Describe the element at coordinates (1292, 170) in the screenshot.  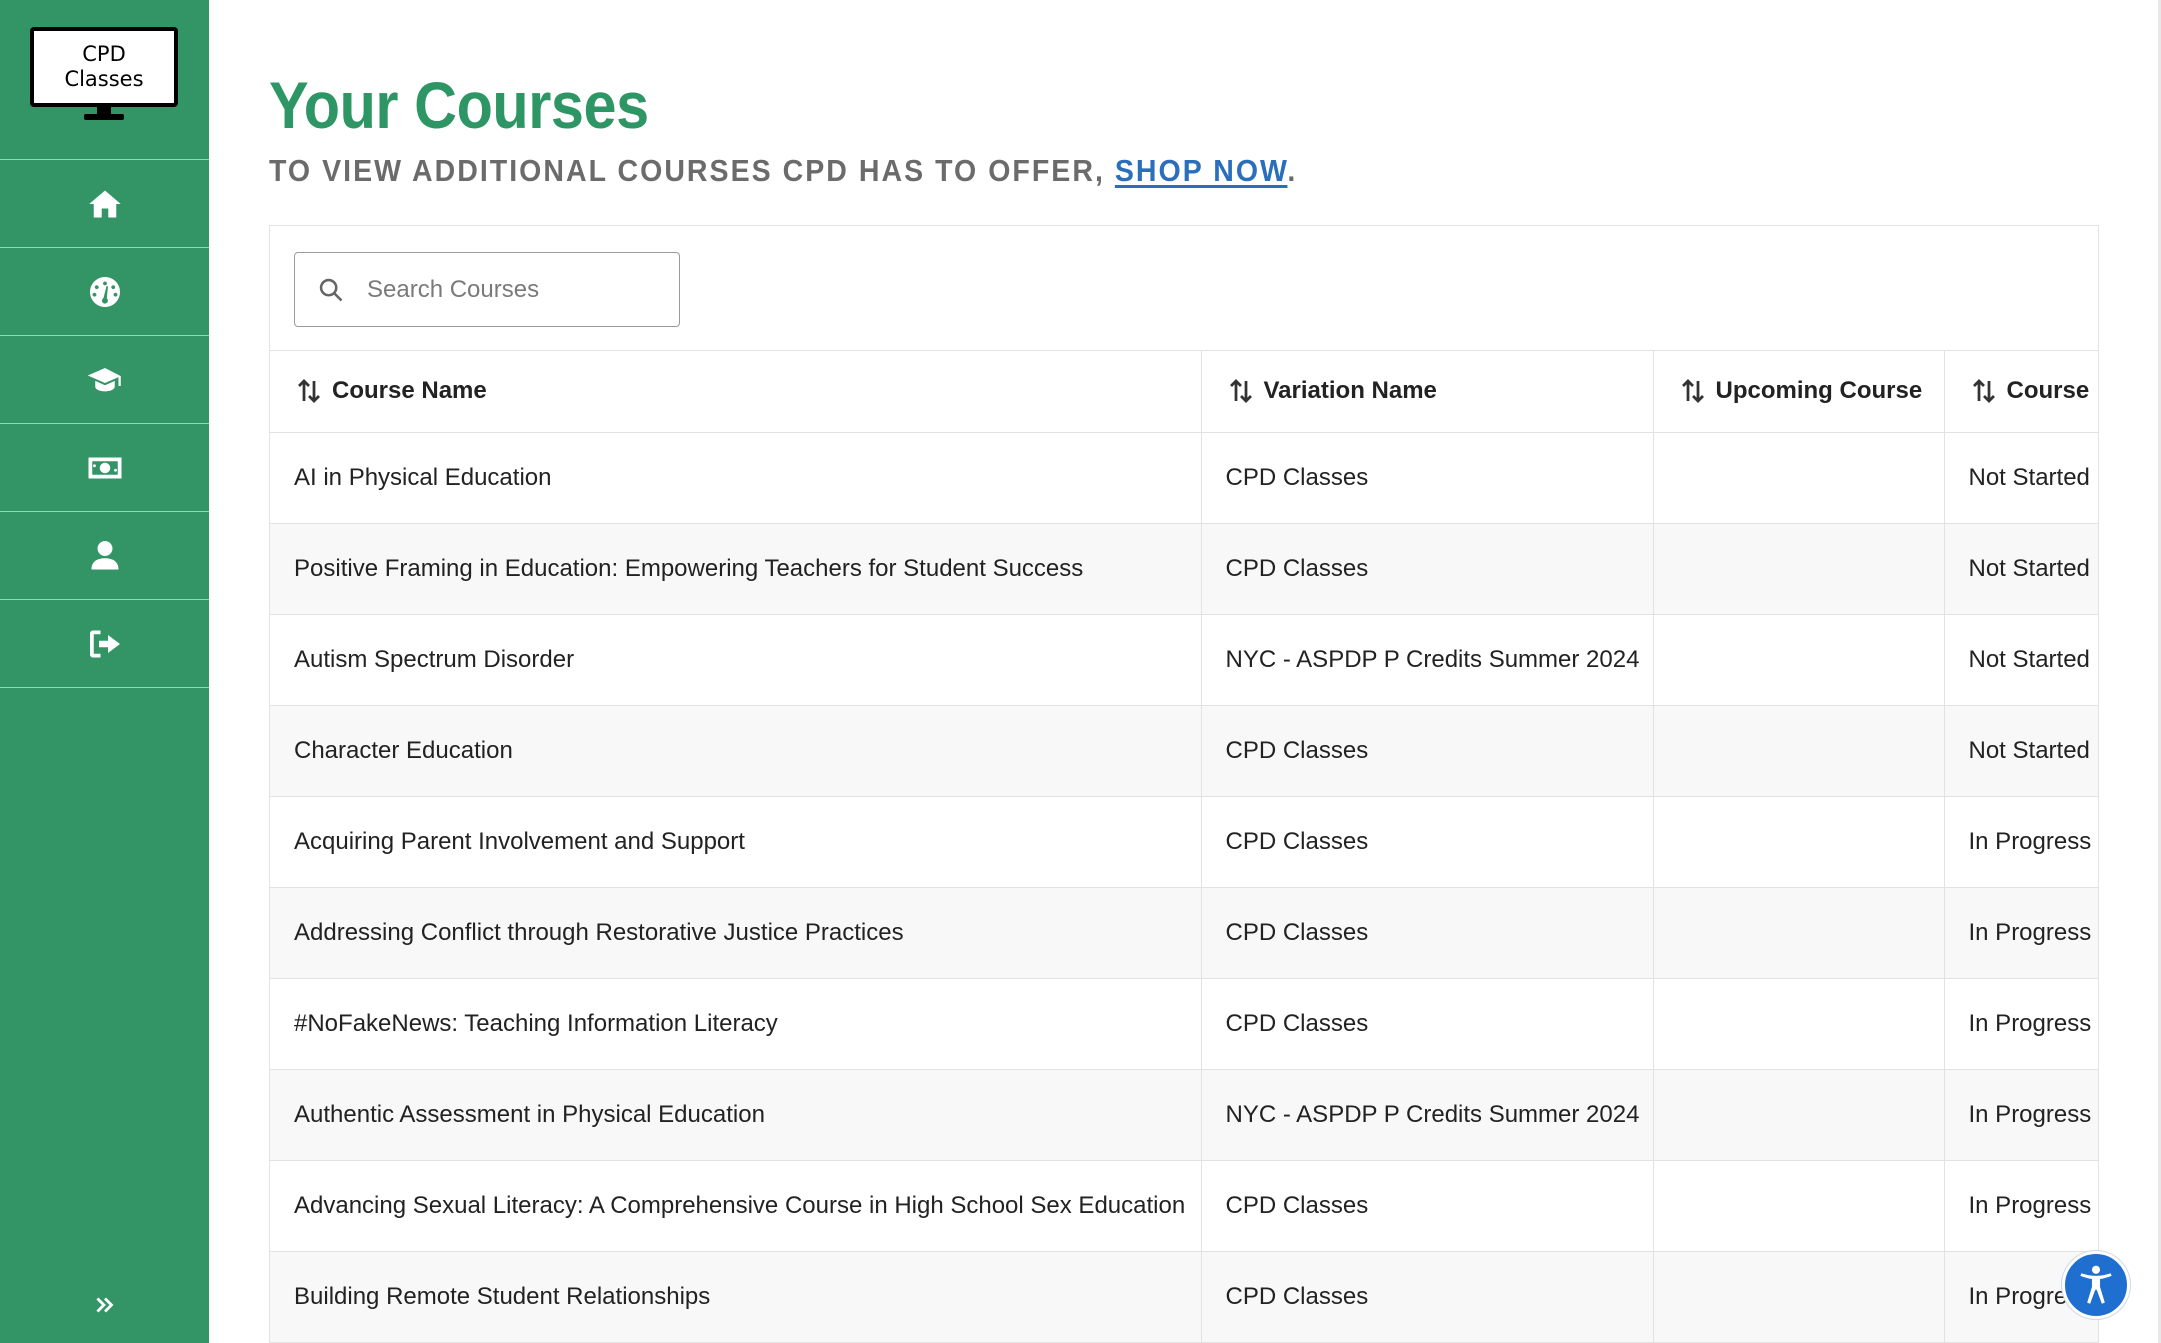
I see `subtitle-period: .` at that location.